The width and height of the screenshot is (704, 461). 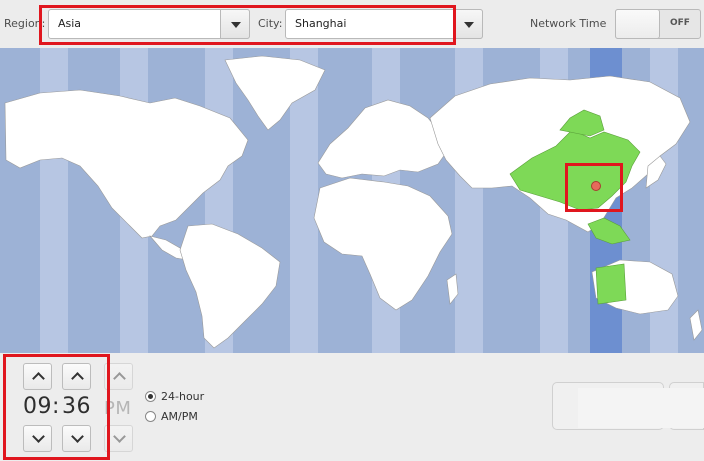 I want to click on europe, so click(x=383, y=139).